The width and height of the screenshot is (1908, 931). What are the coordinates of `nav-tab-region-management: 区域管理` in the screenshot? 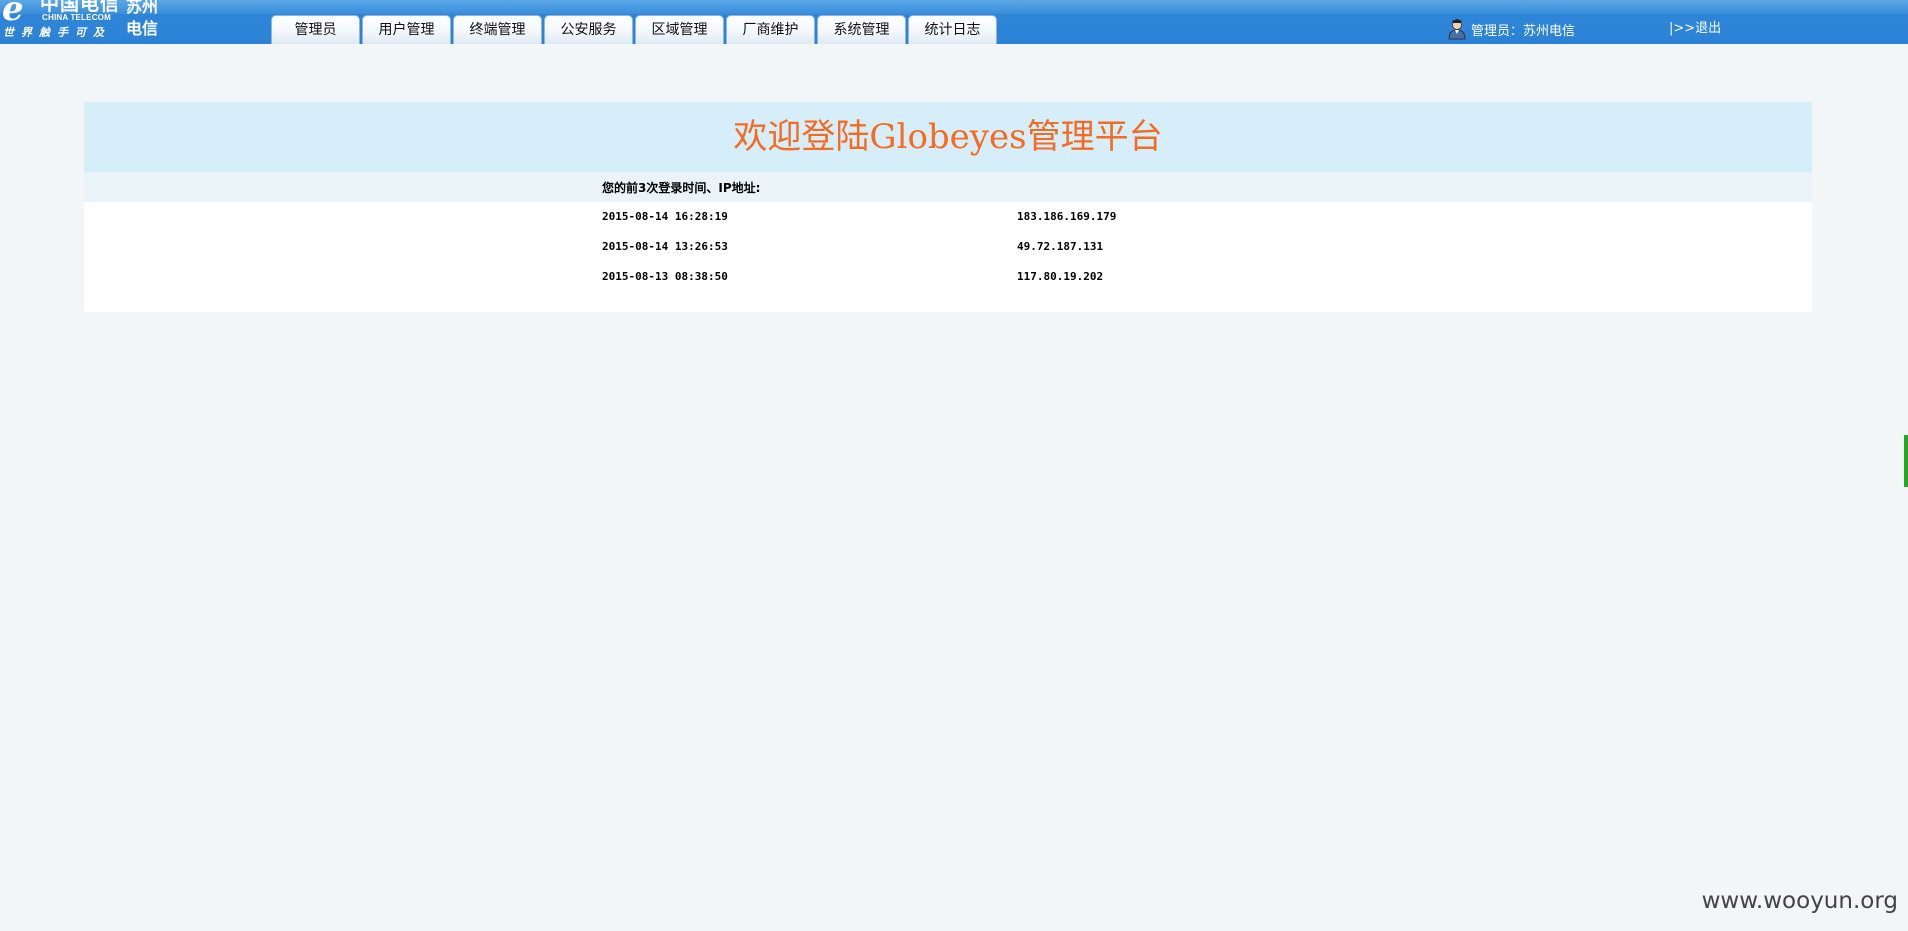 It's located at (679, 29).